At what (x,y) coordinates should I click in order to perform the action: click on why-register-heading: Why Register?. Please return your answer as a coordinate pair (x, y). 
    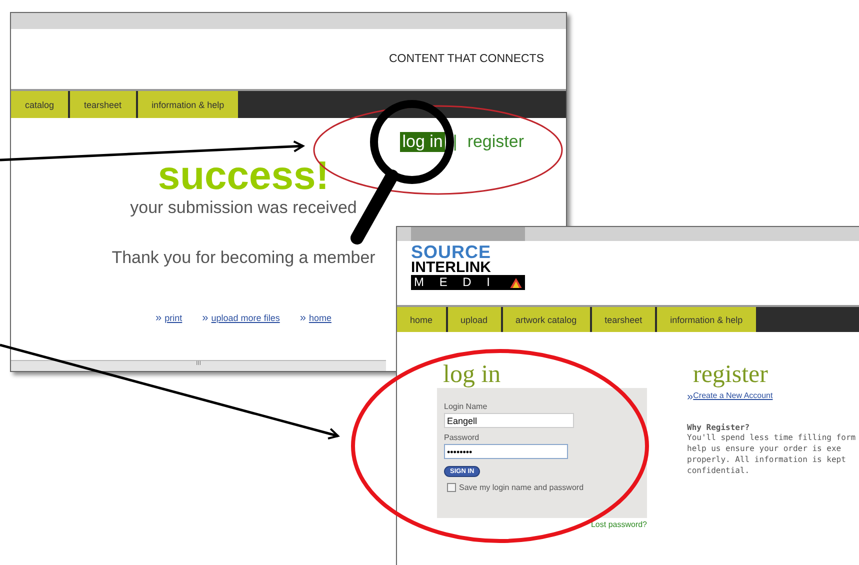
    Looking at the image, I should click on (719, 427).